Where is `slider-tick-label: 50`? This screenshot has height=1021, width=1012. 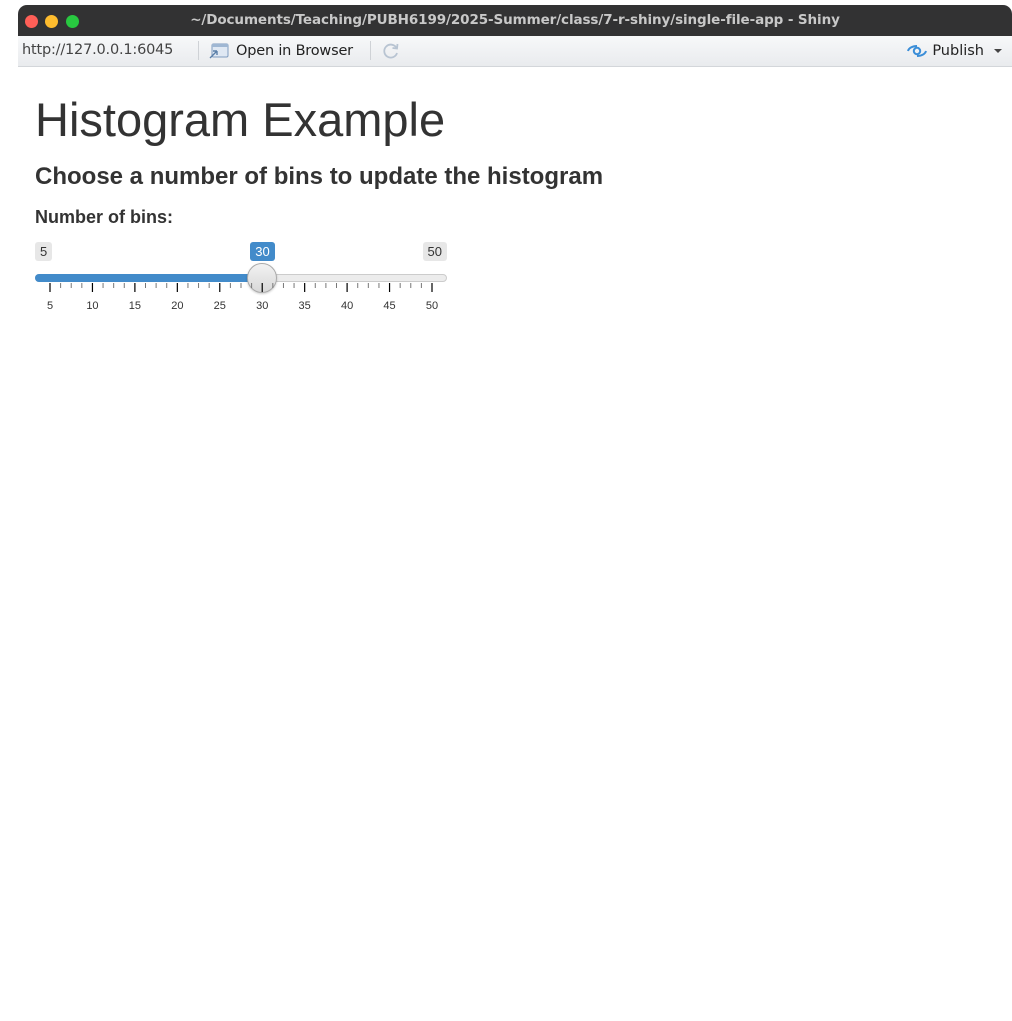 slider-tick-label: 50 is located at coordinates (432, 306).